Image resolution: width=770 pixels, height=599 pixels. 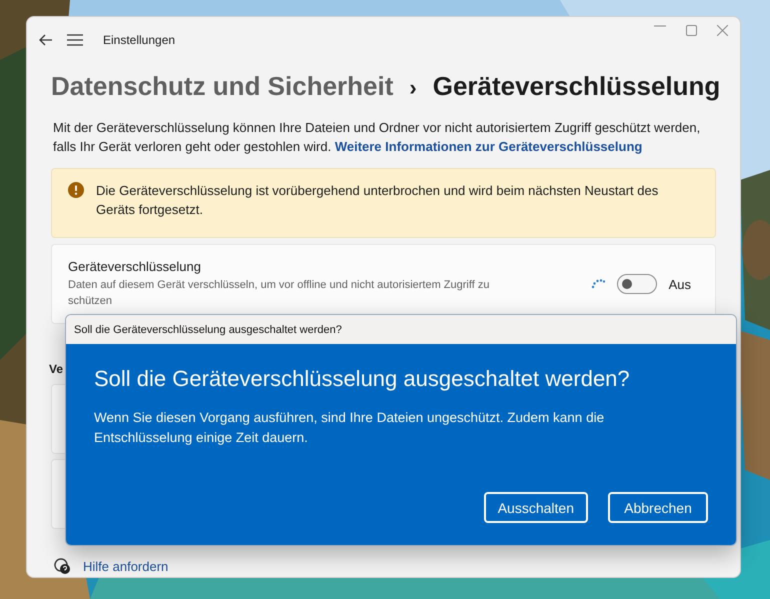 What do you see at coordinates (679, 284) in the screenshot?
I see `toggle-state: Aus` at bounding box center [679, 284].